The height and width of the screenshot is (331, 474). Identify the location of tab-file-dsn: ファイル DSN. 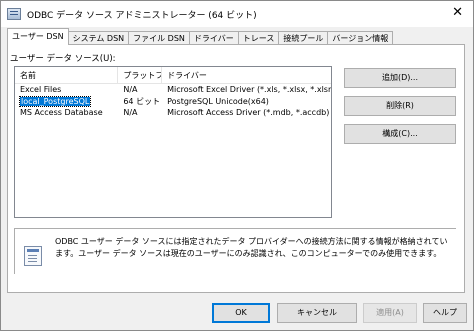
(159, 38).